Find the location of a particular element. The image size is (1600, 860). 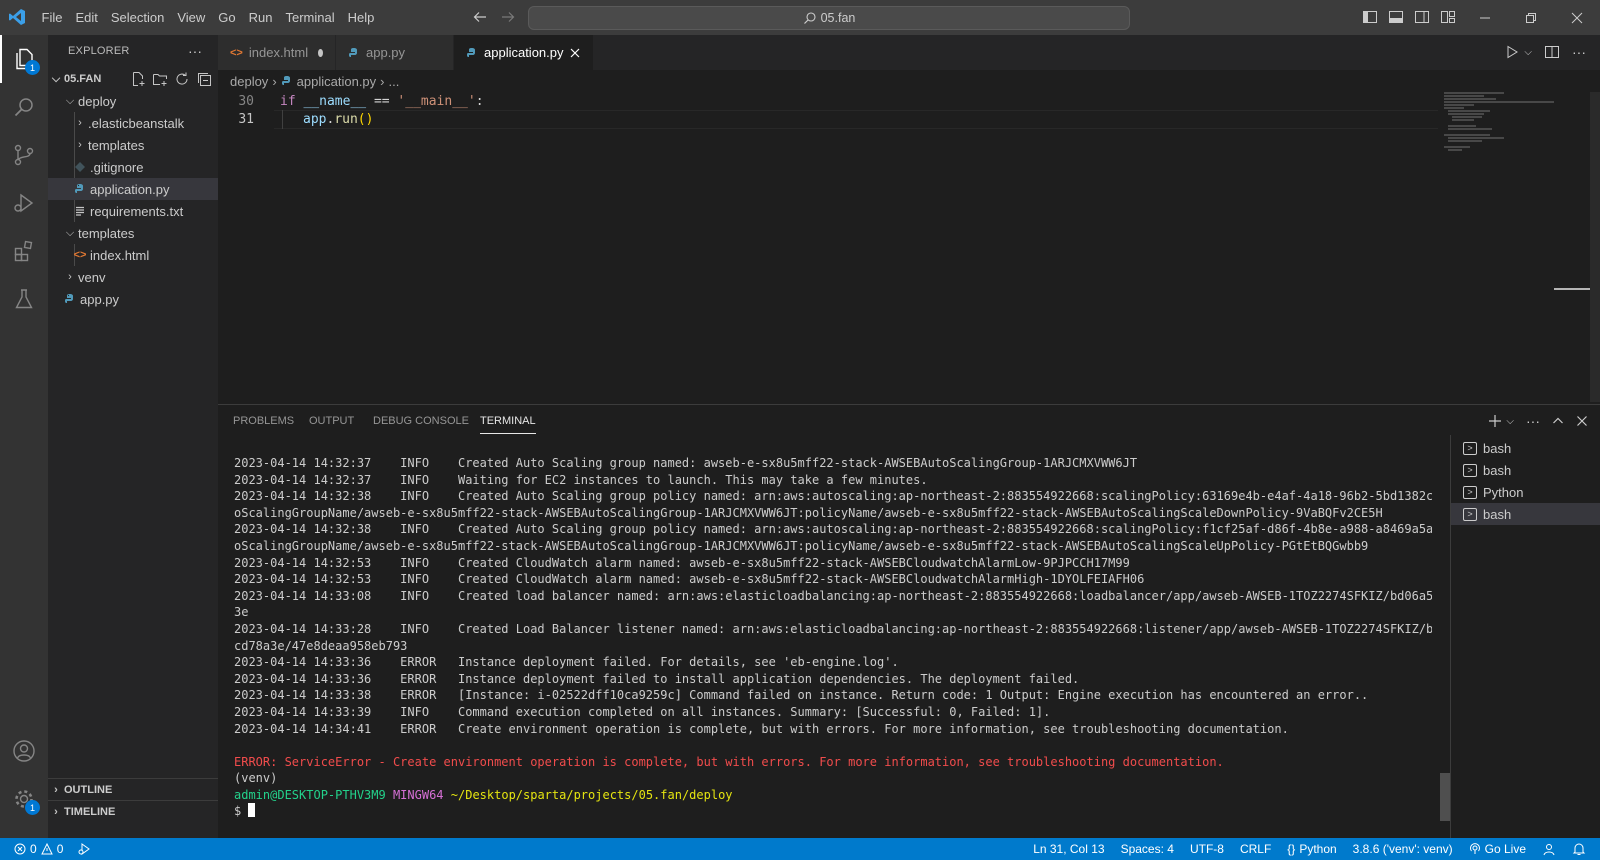

collapse-all-icon is located at coordinates (204, 79).